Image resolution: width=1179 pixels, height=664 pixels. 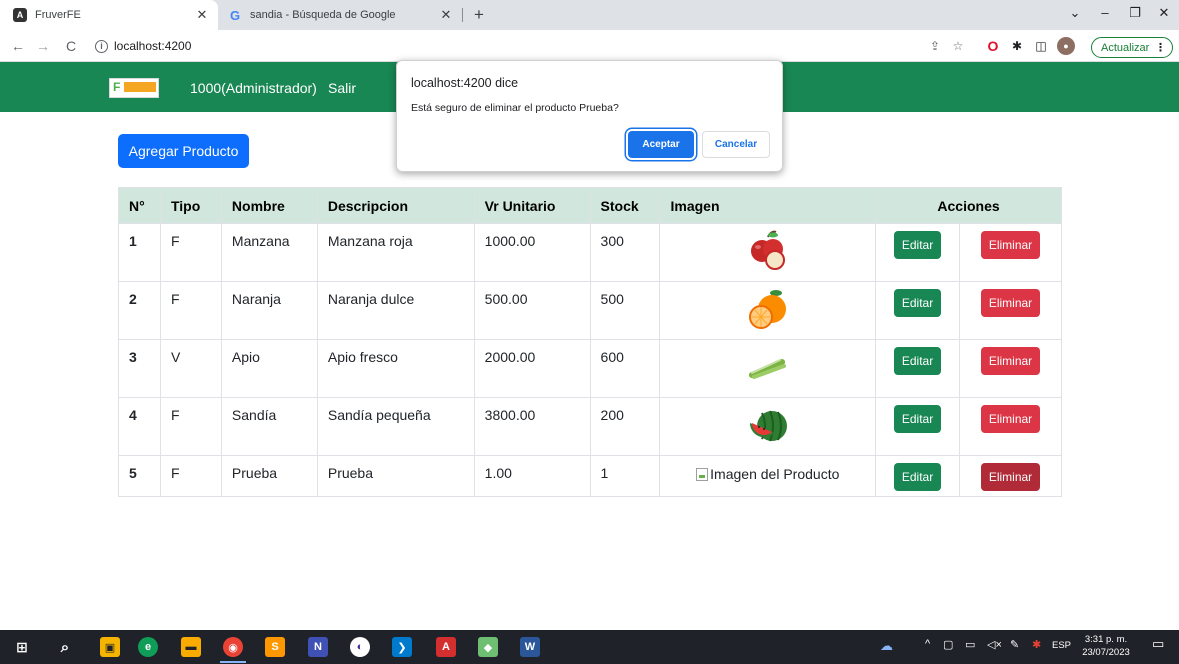 I want to click on app-icon: N, so click(x=318, y=647).